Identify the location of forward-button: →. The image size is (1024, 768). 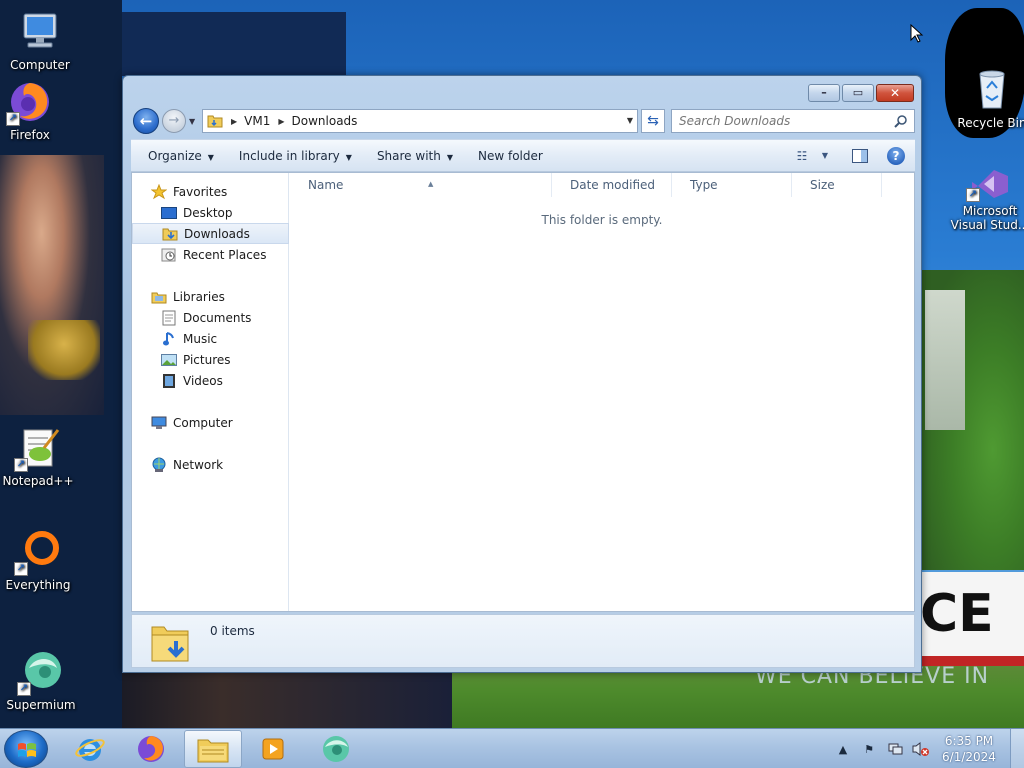
(174, 121).